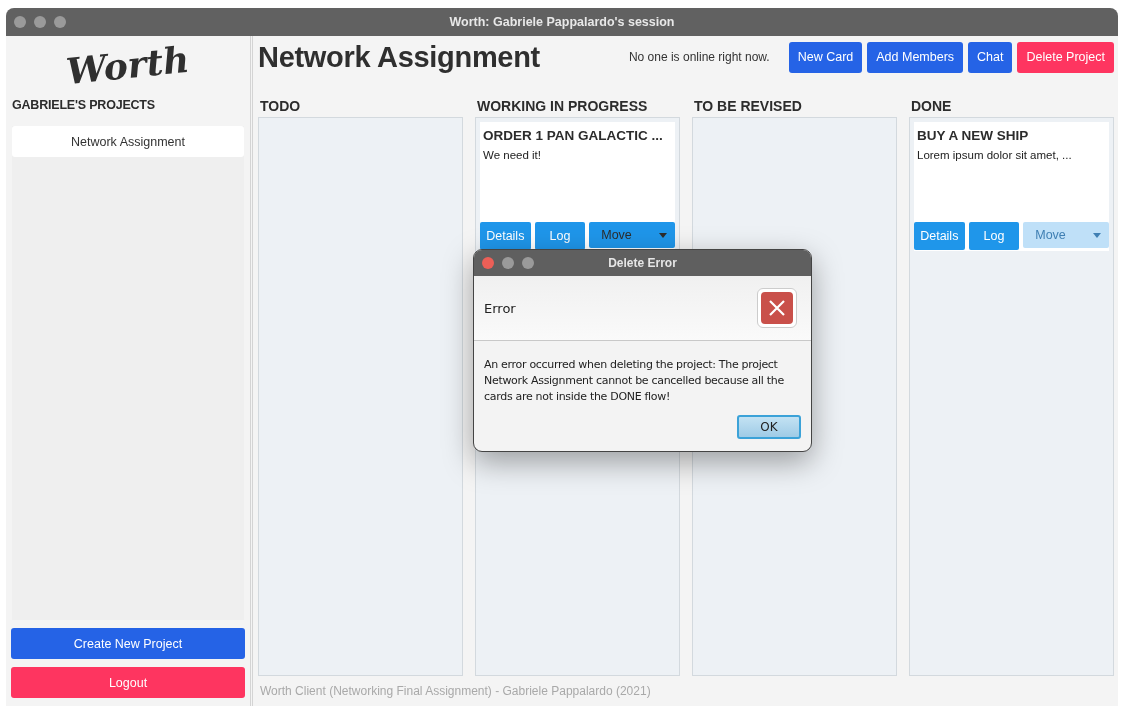 This screenshot has height=706, width=1123. I want to click on column-title: WORKING IN PROGRESS, so click(562, 105).